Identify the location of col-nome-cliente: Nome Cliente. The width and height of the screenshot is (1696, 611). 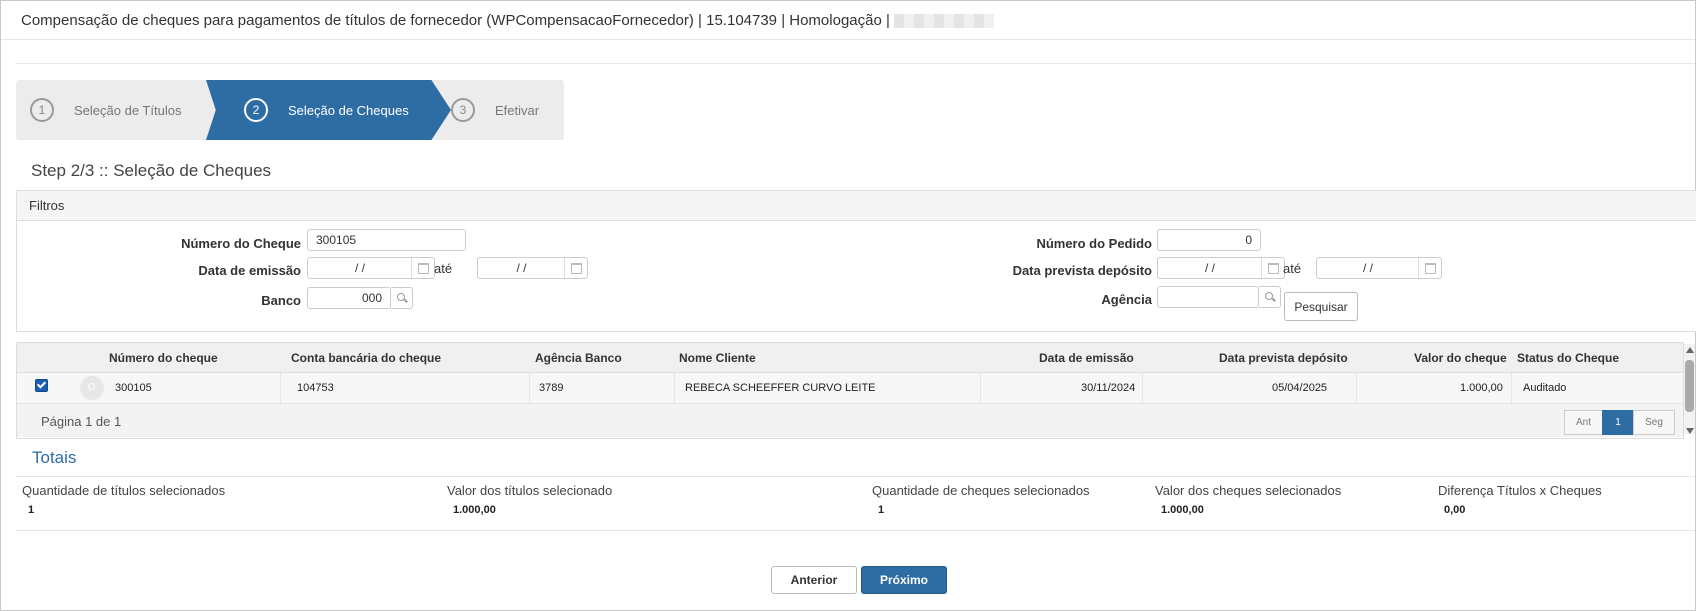
(717, 358).